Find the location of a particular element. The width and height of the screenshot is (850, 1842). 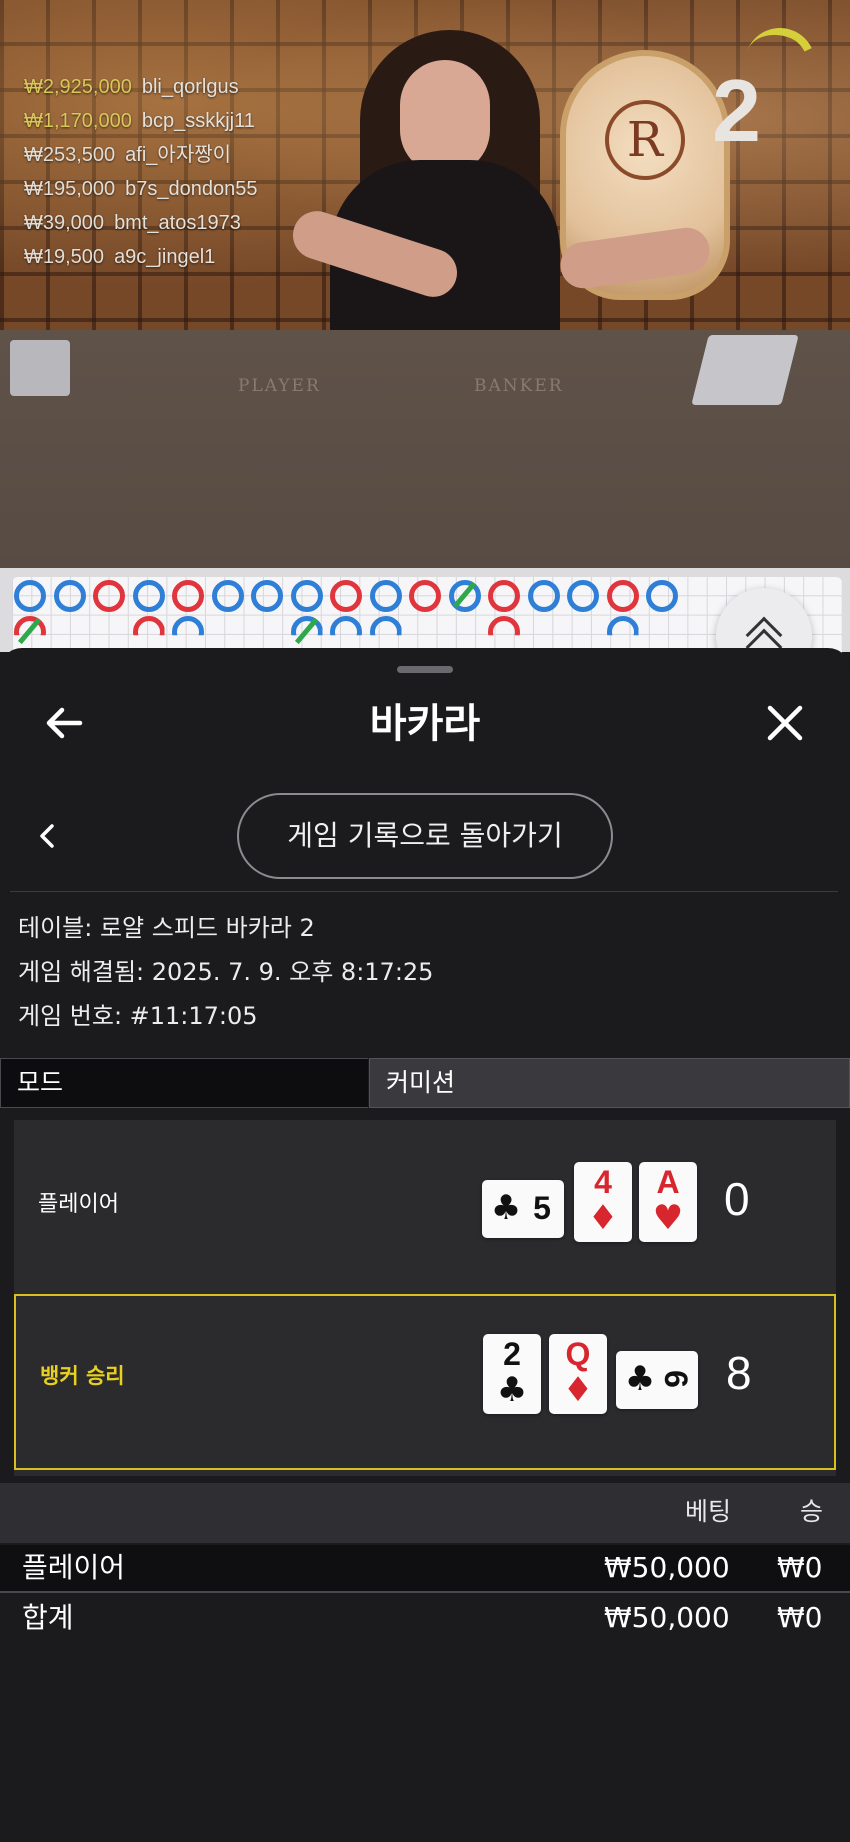

banker-hand: 뱅커 승리 2 ♣ Q ♦ 6 ♣ 8 is located at coordinates (425, 1382).